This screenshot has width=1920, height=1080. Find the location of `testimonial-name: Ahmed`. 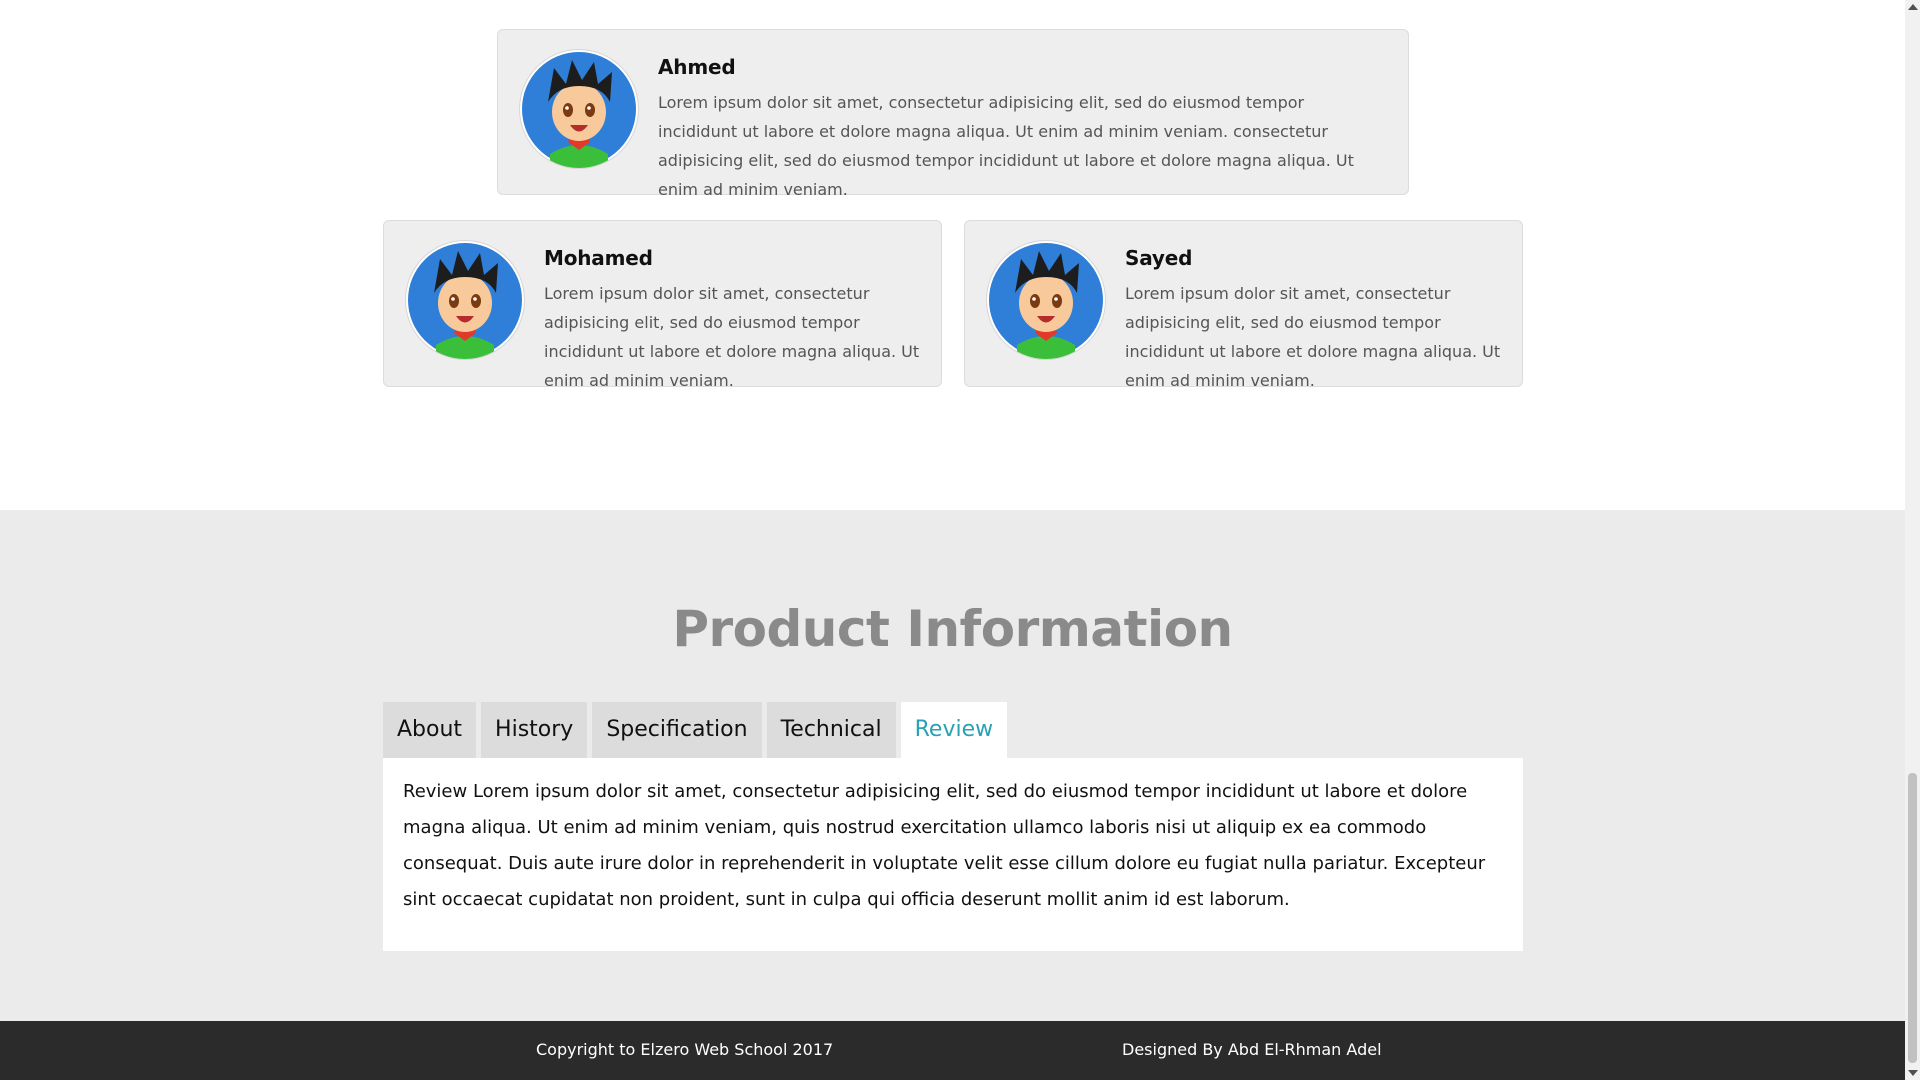

testimonial-name: Ahmed is located at coordinates (697, 67).